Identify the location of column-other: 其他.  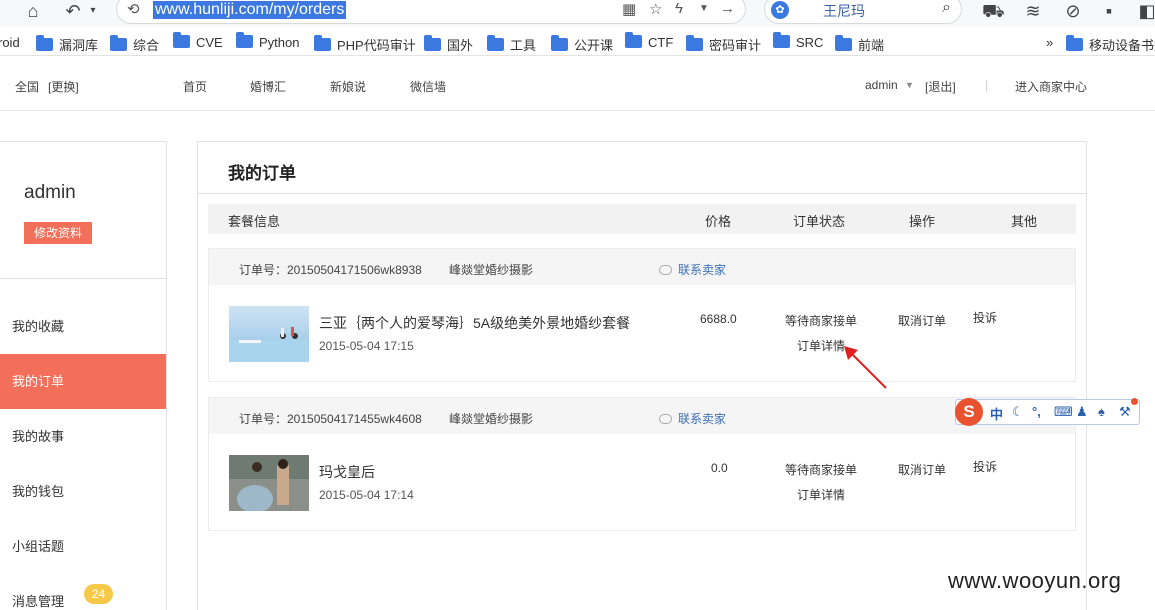
(1024, 221).